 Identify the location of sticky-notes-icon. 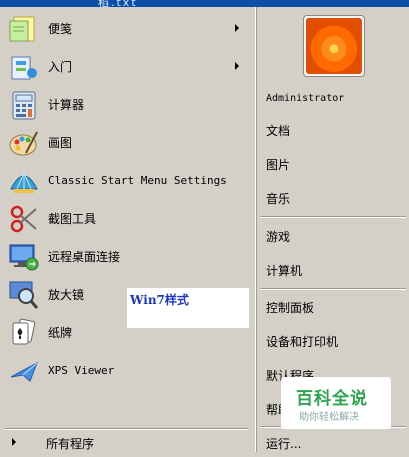
(24, 29).